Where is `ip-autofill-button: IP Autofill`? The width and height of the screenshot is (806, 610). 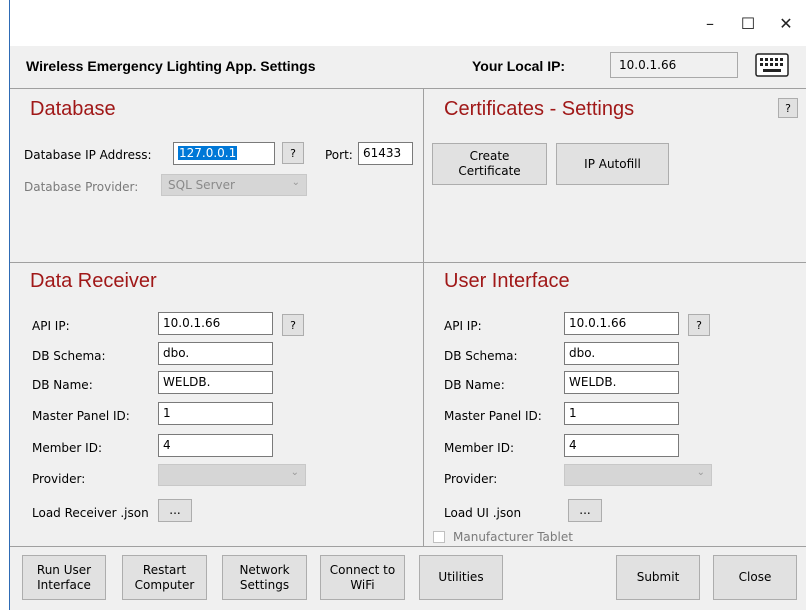
ip-autofill-button: IP Autofill is located at coordinates (612, 164).